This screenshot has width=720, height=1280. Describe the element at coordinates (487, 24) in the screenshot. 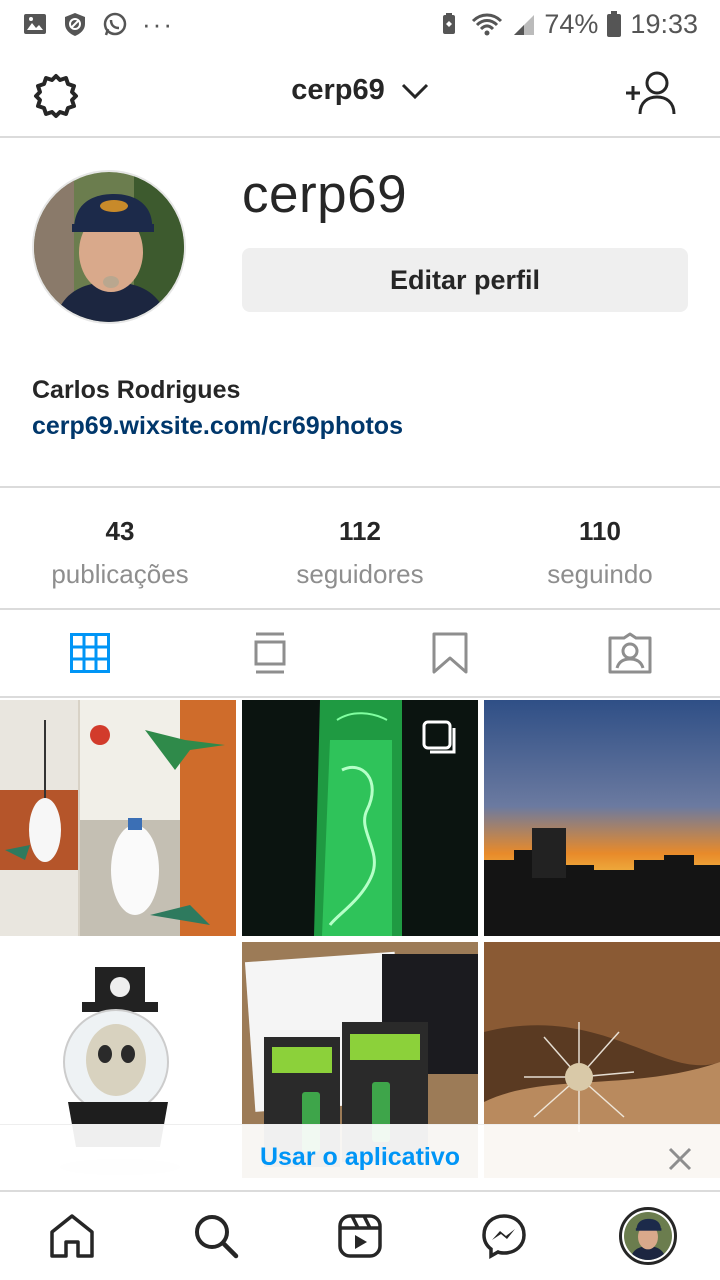

I see `wifi-icon` at that location.